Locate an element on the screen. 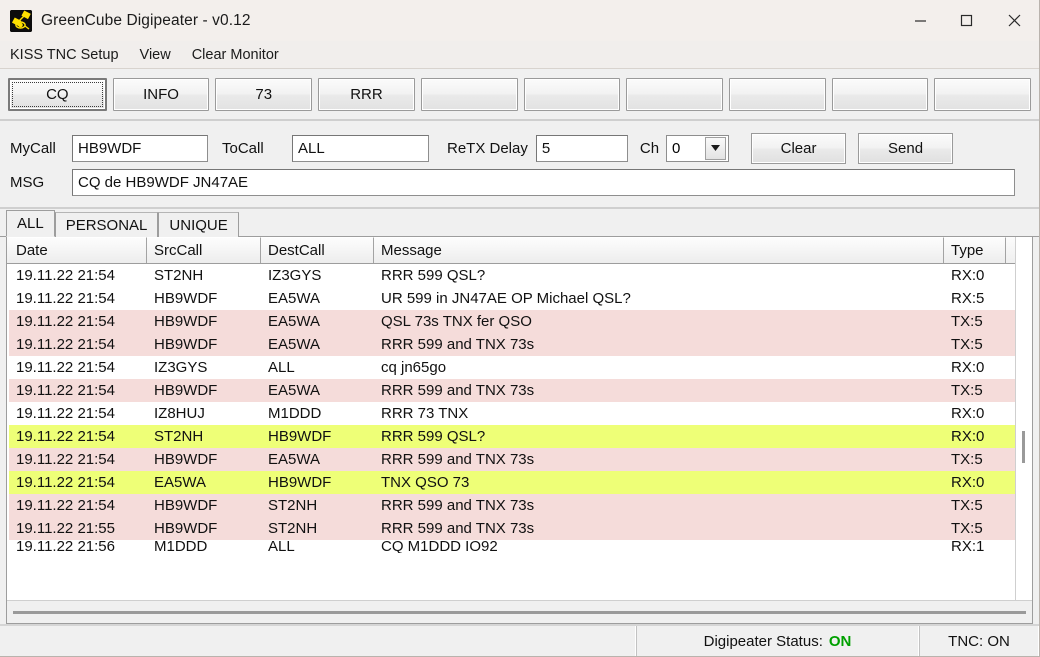 The width and height of the screenshot is (1040, 657). window-controls is located at coordinates (968, 20).